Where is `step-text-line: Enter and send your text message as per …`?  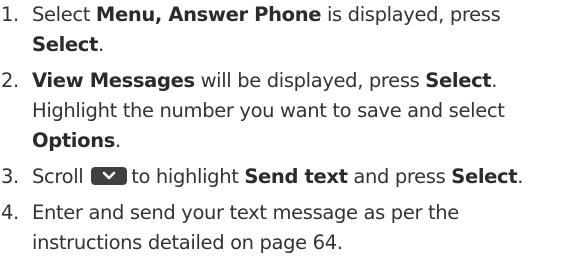 step-text-line: Enter and send your text message as per … is located at coordinates (245, 212).